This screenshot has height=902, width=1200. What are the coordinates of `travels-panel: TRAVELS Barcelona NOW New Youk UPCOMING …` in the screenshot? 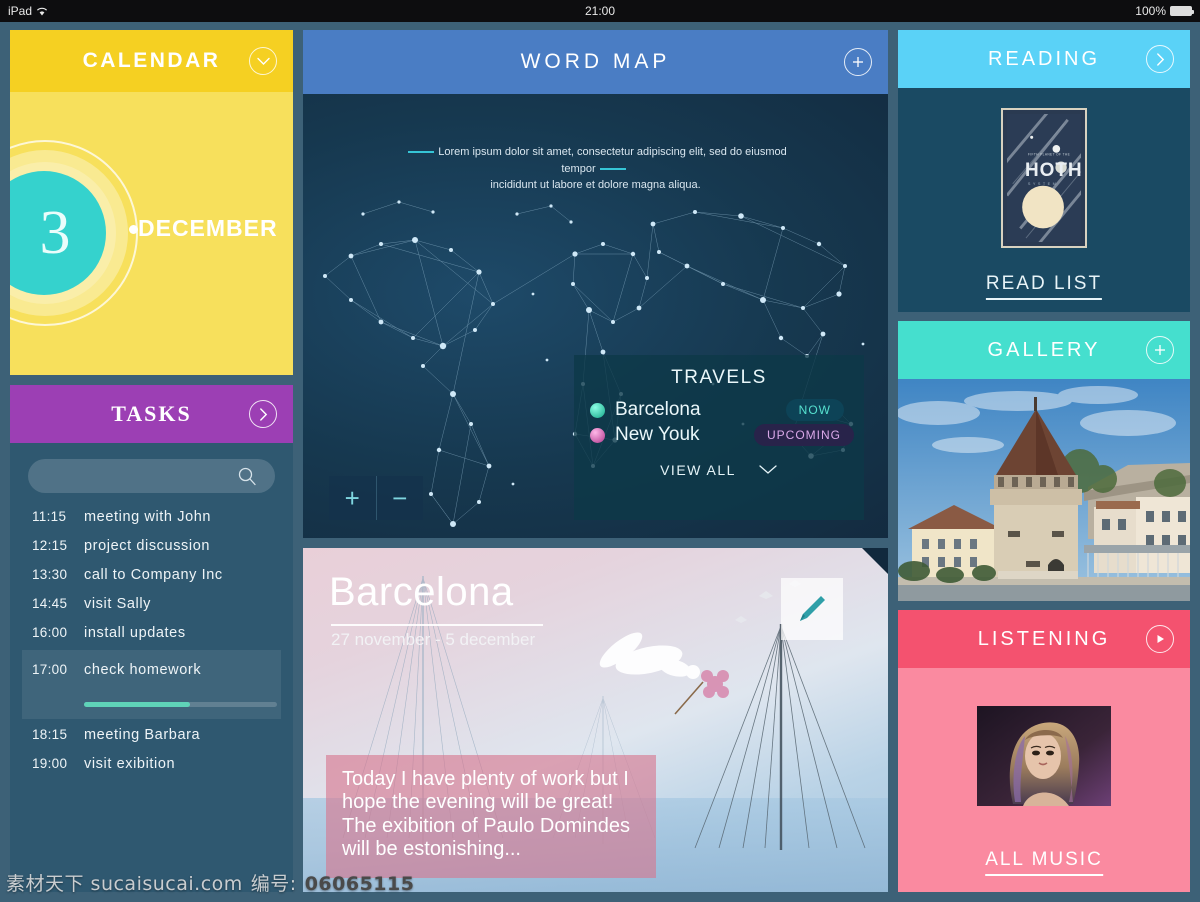 It's located at (719, 437).